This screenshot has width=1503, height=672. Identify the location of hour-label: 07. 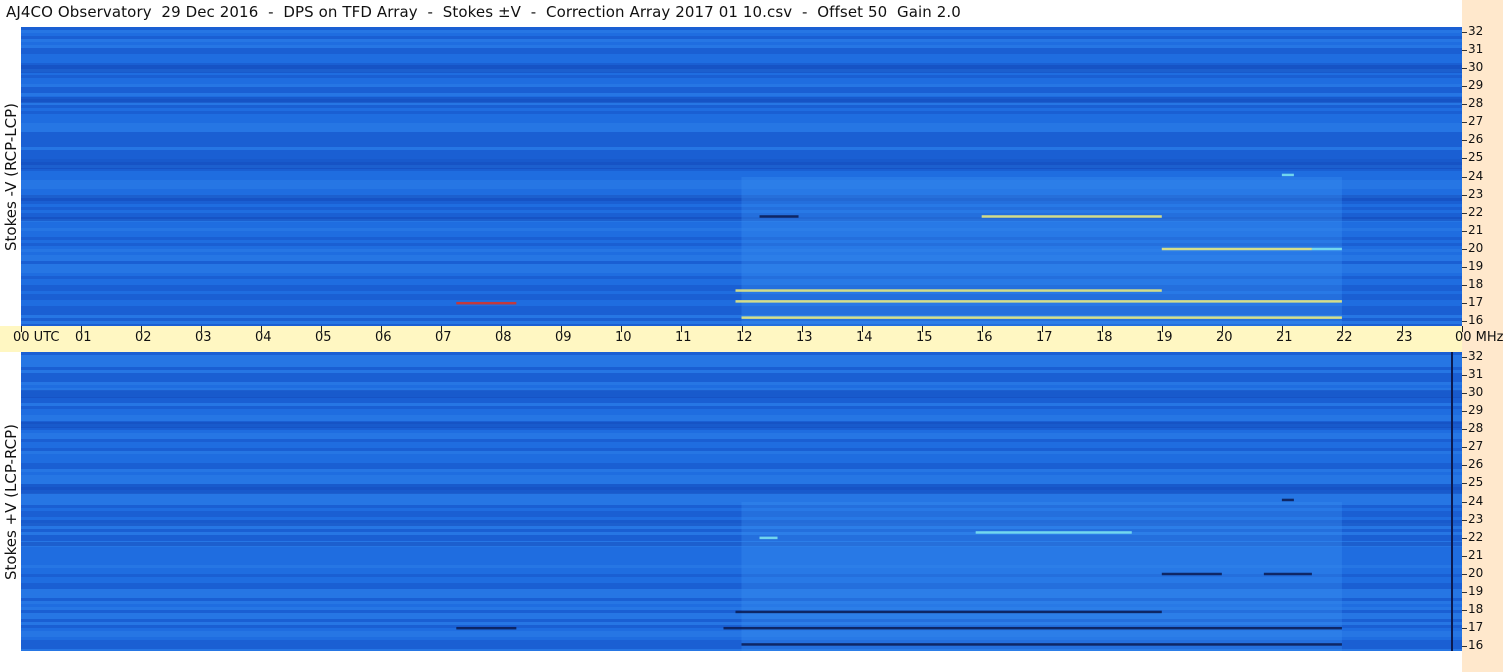
(443, 337).